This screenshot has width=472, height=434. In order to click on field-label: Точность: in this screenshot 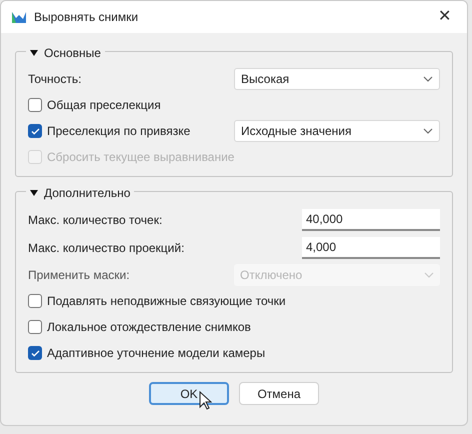, I will do `click(55, 79)`.